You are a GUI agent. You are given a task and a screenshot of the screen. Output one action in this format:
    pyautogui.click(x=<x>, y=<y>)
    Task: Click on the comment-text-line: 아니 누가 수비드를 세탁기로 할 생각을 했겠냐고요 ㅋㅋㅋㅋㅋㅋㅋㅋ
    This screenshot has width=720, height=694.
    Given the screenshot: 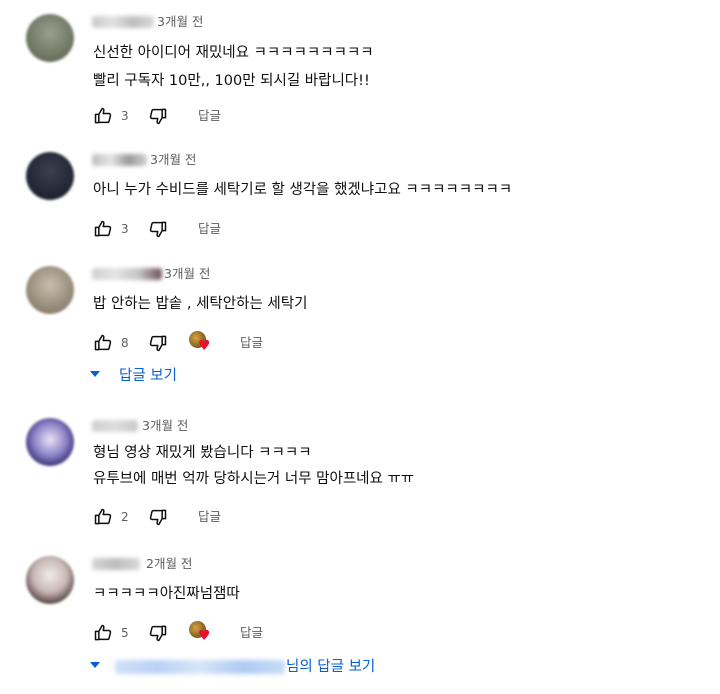 What is the action you would take?
    pyautogui.click(x=303, y=190)
    